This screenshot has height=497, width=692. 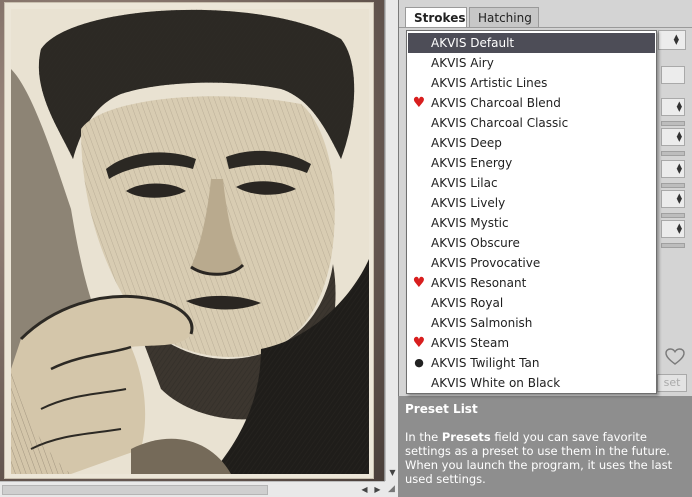 I want to click on preset-item-label: AKVIS Resonant, so click(x=479, y=283).